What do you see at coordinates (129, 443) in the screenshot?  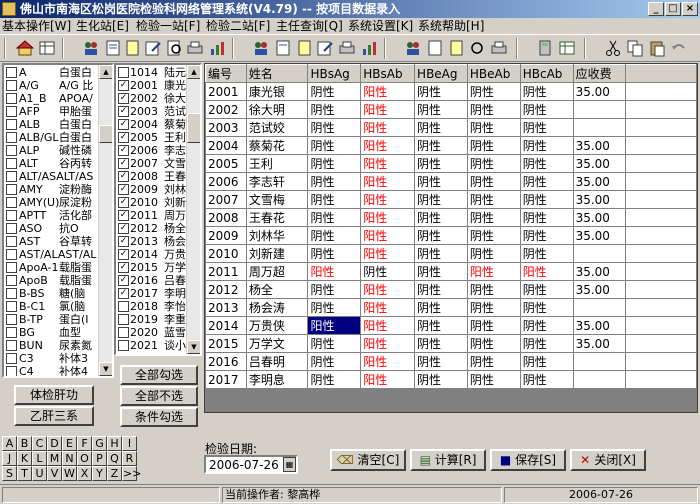 I see `alphabet-button: I` at bounding box center [129, 443].